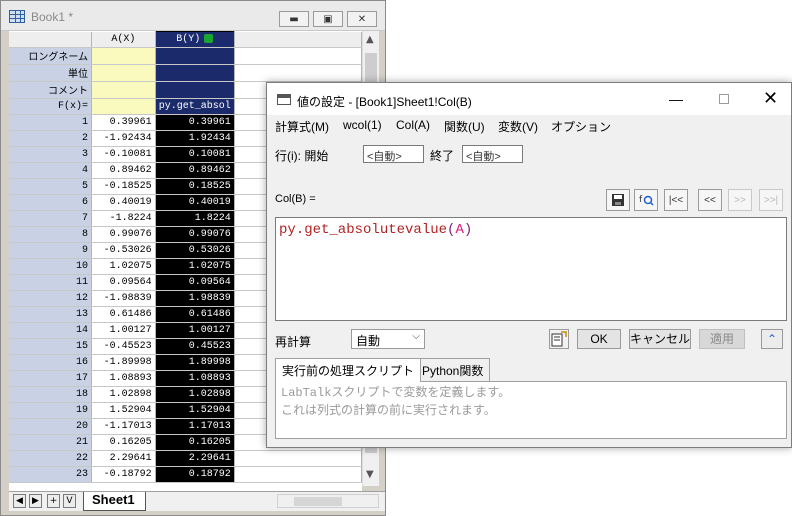  Describe the element at coordinates (724, 99) in the screenshot. I see `dialog-maximize-button` at that location.